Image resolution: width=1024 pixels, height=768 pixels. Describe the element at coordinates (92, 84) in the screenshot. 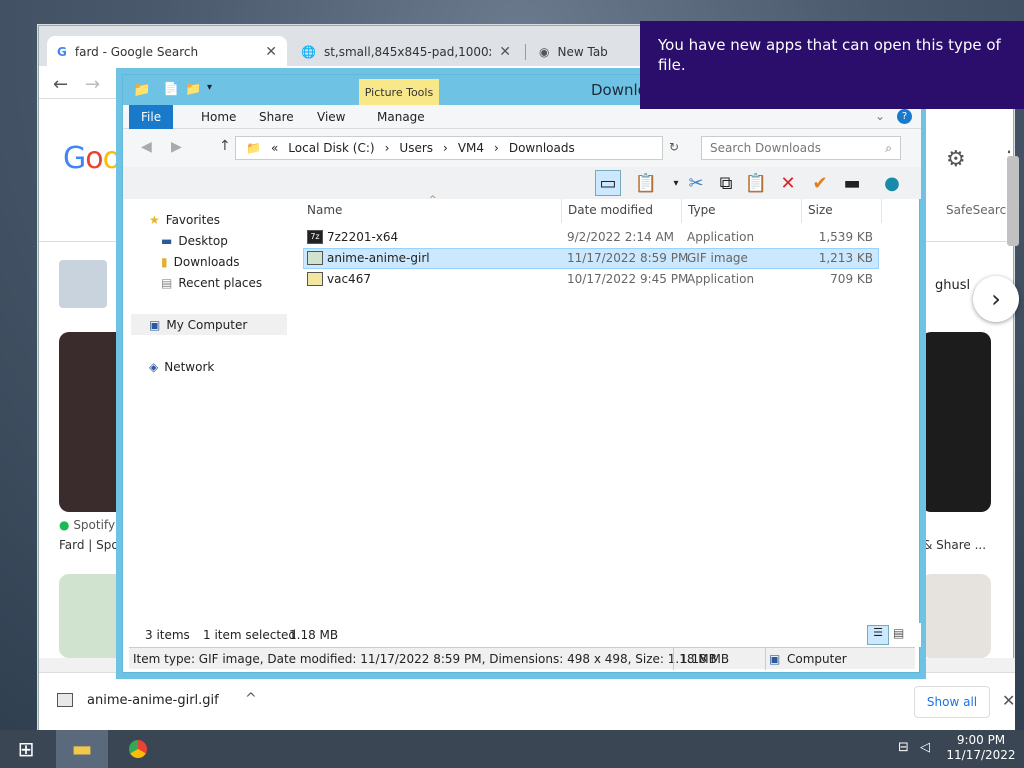

I see `forward-icon: →` at that location.